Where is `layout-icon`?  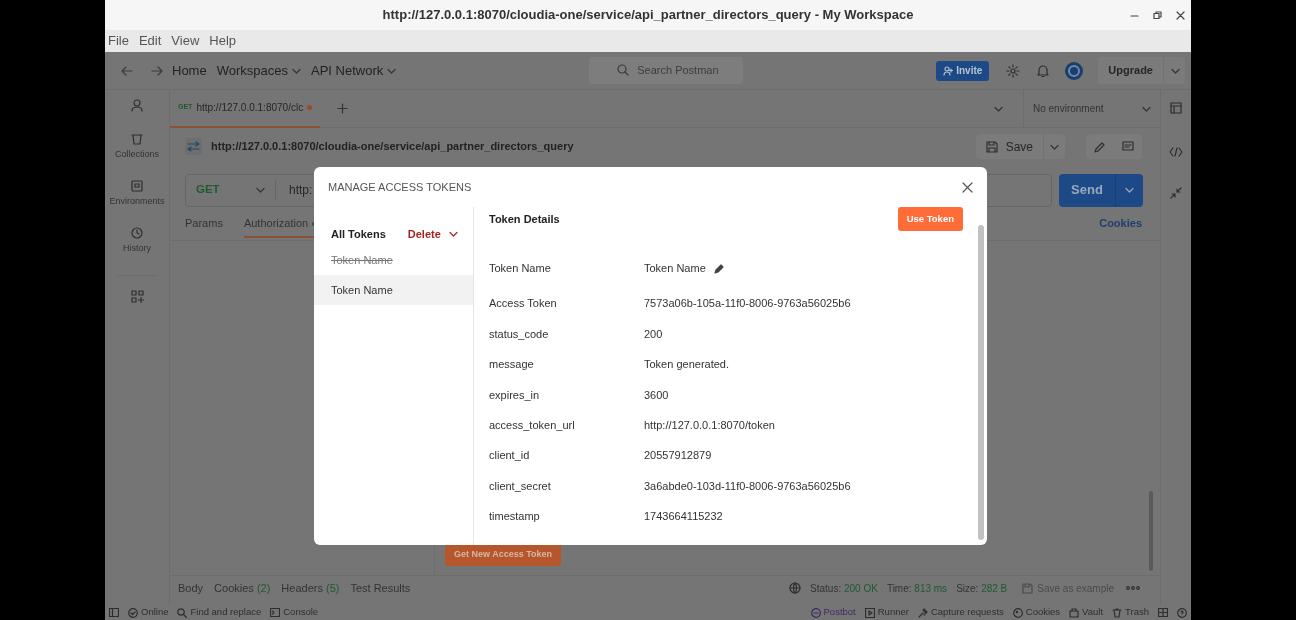
layout-icon is located at coordinates (1163, 612).